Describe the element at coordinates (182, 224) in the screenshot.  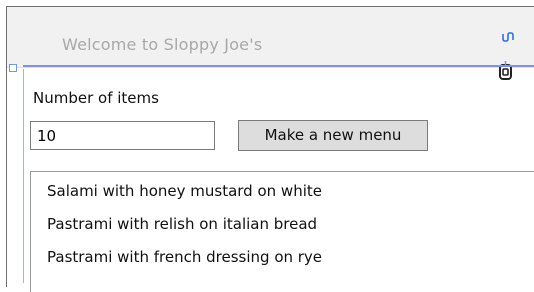
I see `list-item: Pastrami with relish on italian bread` at that location.